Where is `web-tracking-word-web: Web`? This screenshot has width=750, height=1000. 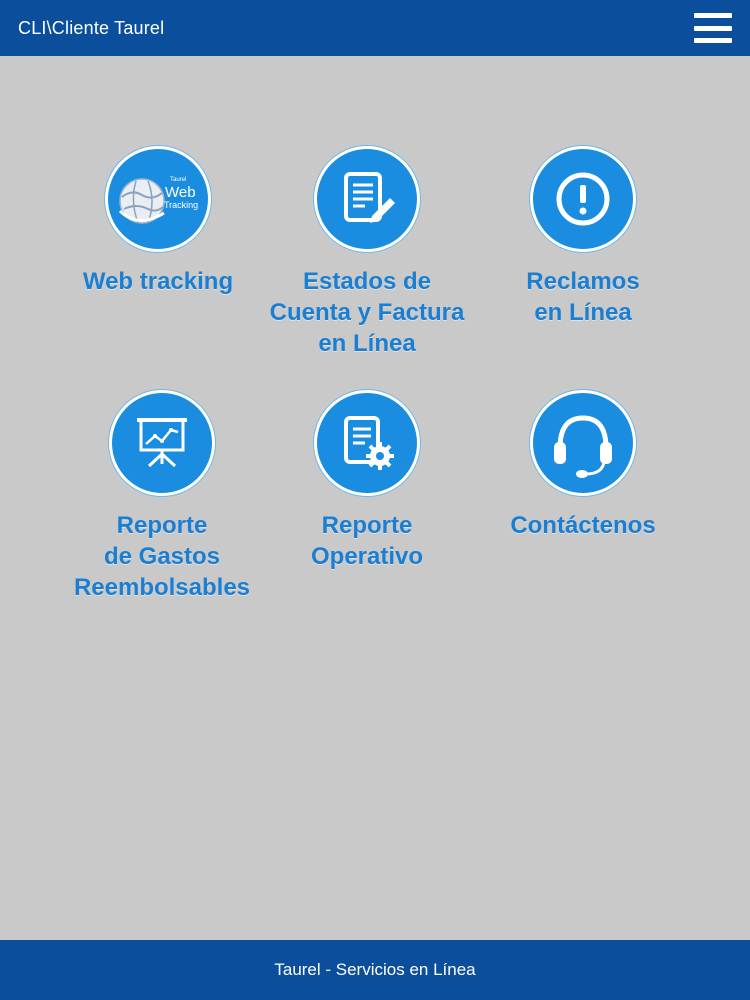 web-tracking-word-web: Web is located at coordinates (180, 192).